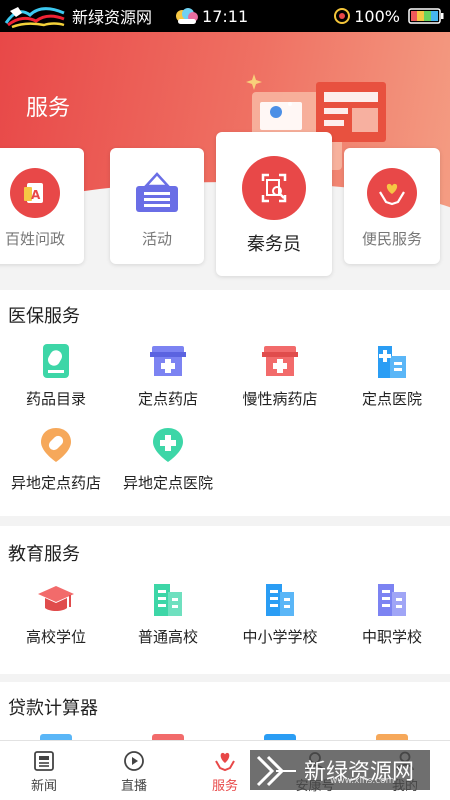 This screenshot has width=450, height=800. I want to click on grid-item-pharmacy: 定点药店, so click(168, 375).